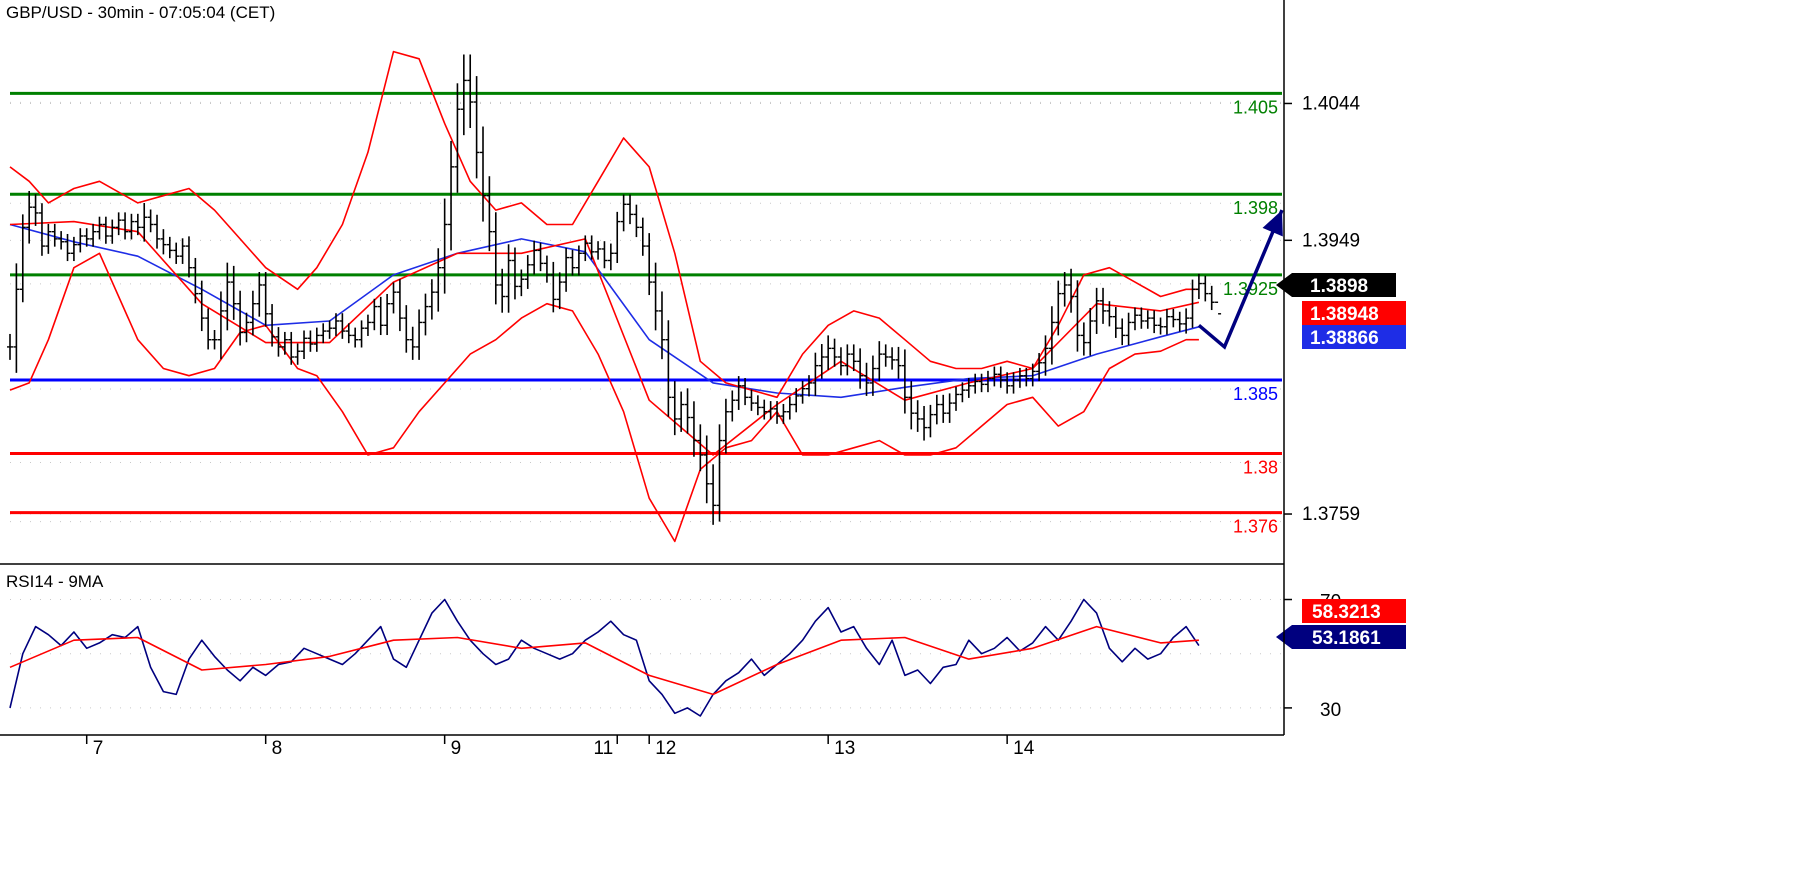  Describe the element at coordinates (1260, 468) in the screenshot. I see `level-label: 1.38` at that location.